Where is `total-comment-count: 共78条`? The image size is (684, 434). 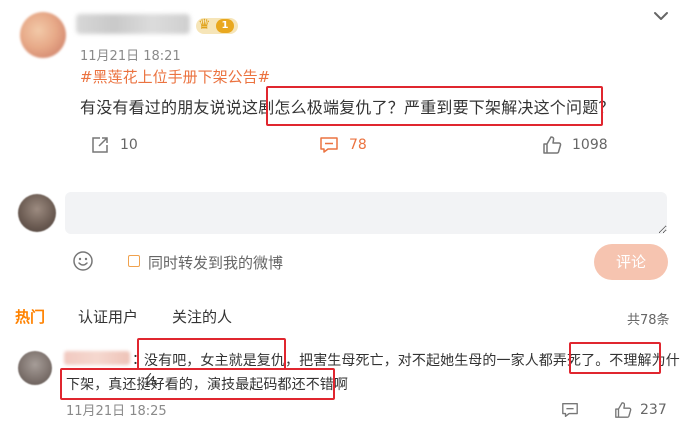 total-comment-count: 共78条 is located at coordinates (648, 320).